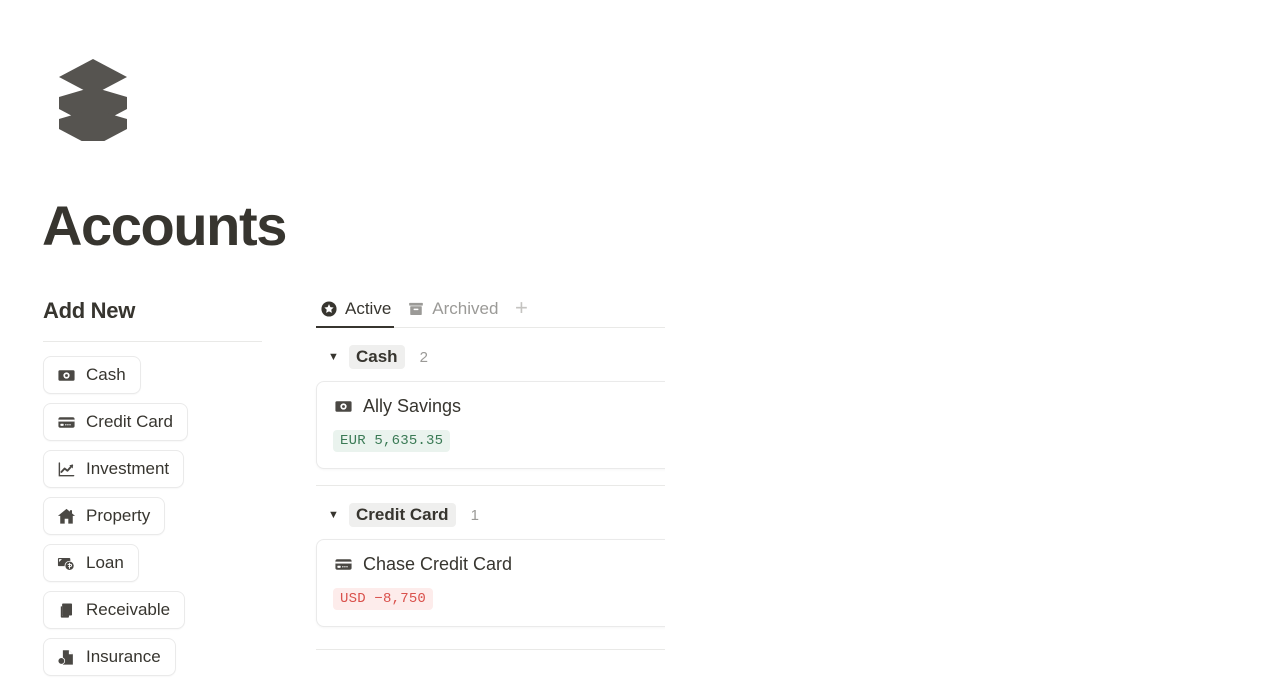 The height and width of the screenshot is (686, 1280). I want to click on button-label: Receivable, so click(128, 609).